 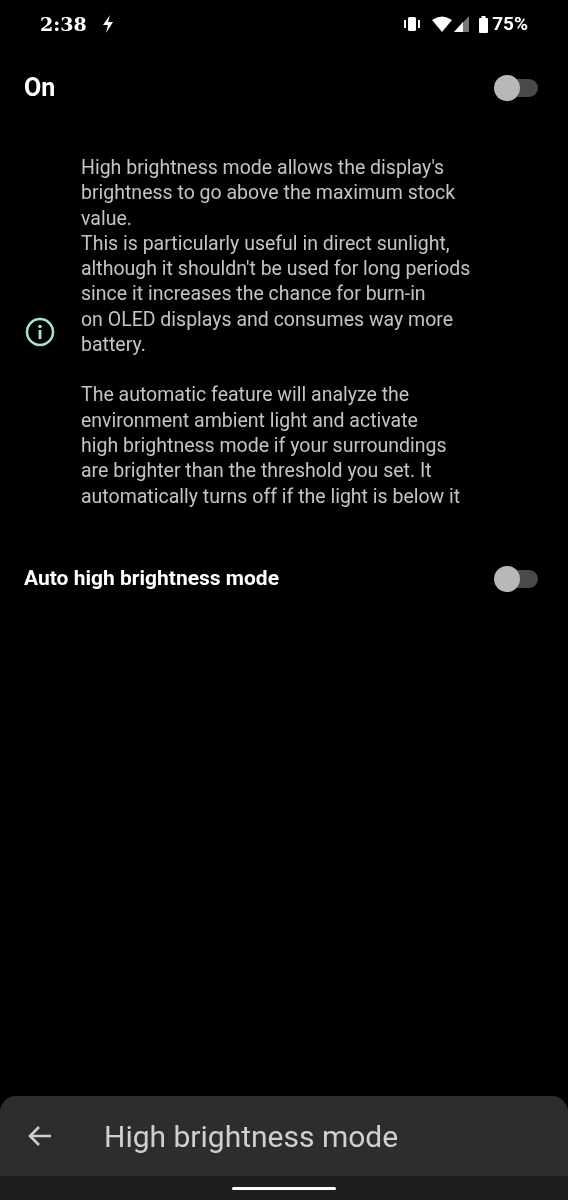 What do you see at coordinates (484, 24) in the screenshot?
I see `battery-icon` at bounding box center [484, 24].